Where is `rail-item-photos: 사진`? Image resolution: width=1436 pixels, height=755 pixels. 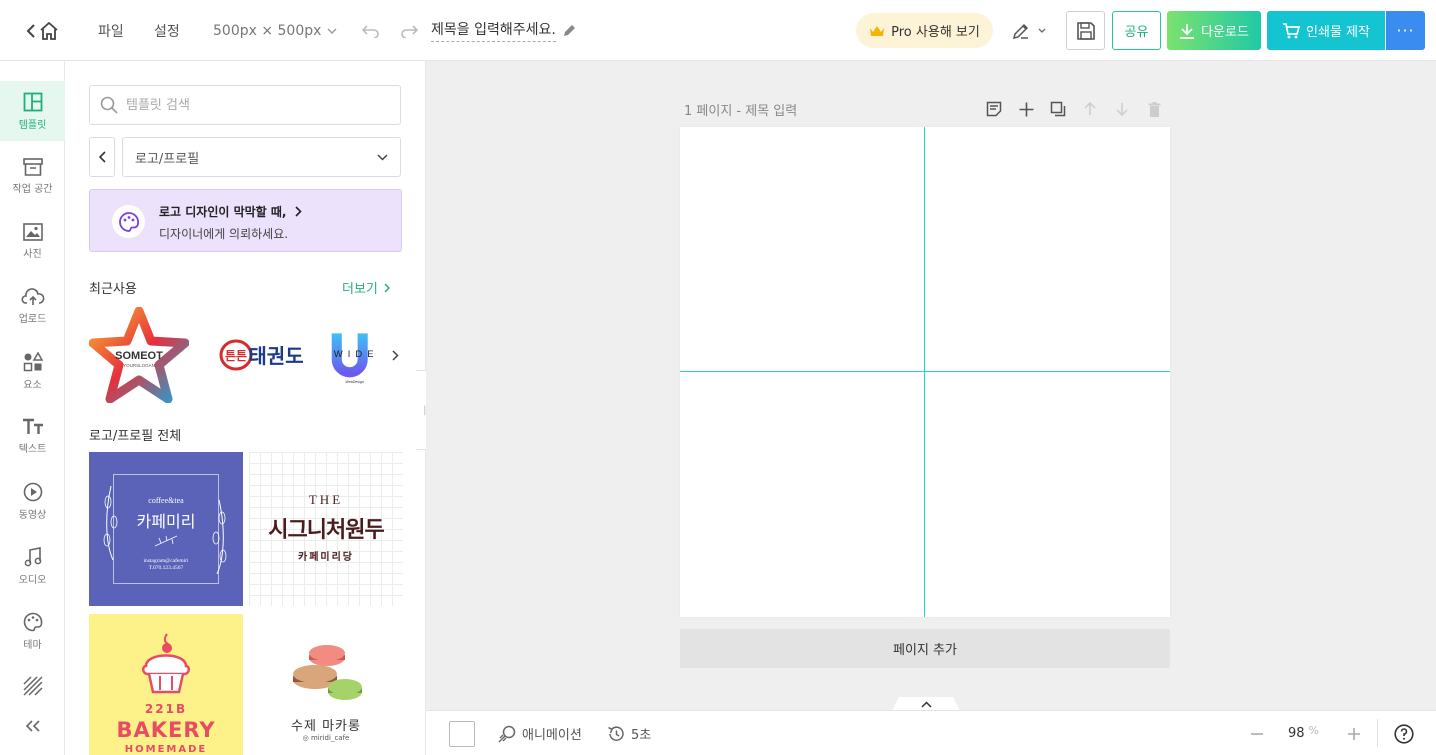 rail-item-photos: 사진 is located at coordinates (32, 241).